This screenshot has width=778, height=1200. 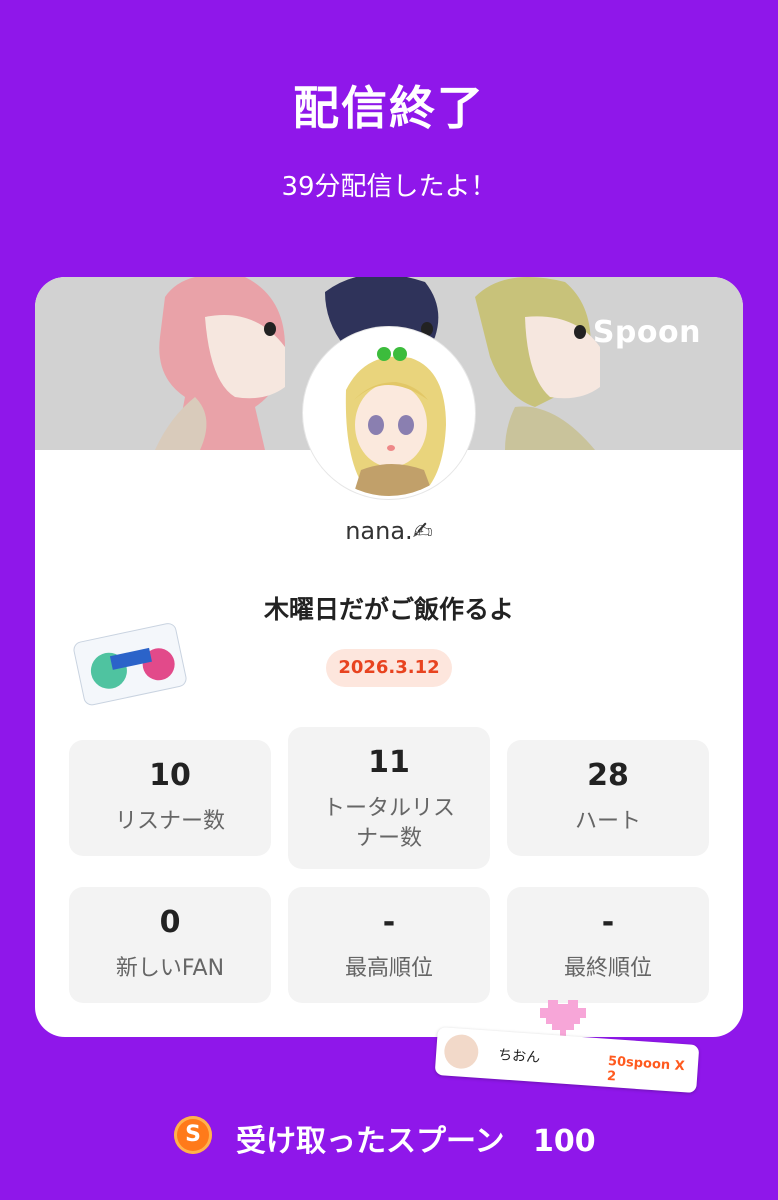 What do you see at coordinates (170, 775) in the screenshot?
I see `stat-value: 10` at bounding box center [170, 775].